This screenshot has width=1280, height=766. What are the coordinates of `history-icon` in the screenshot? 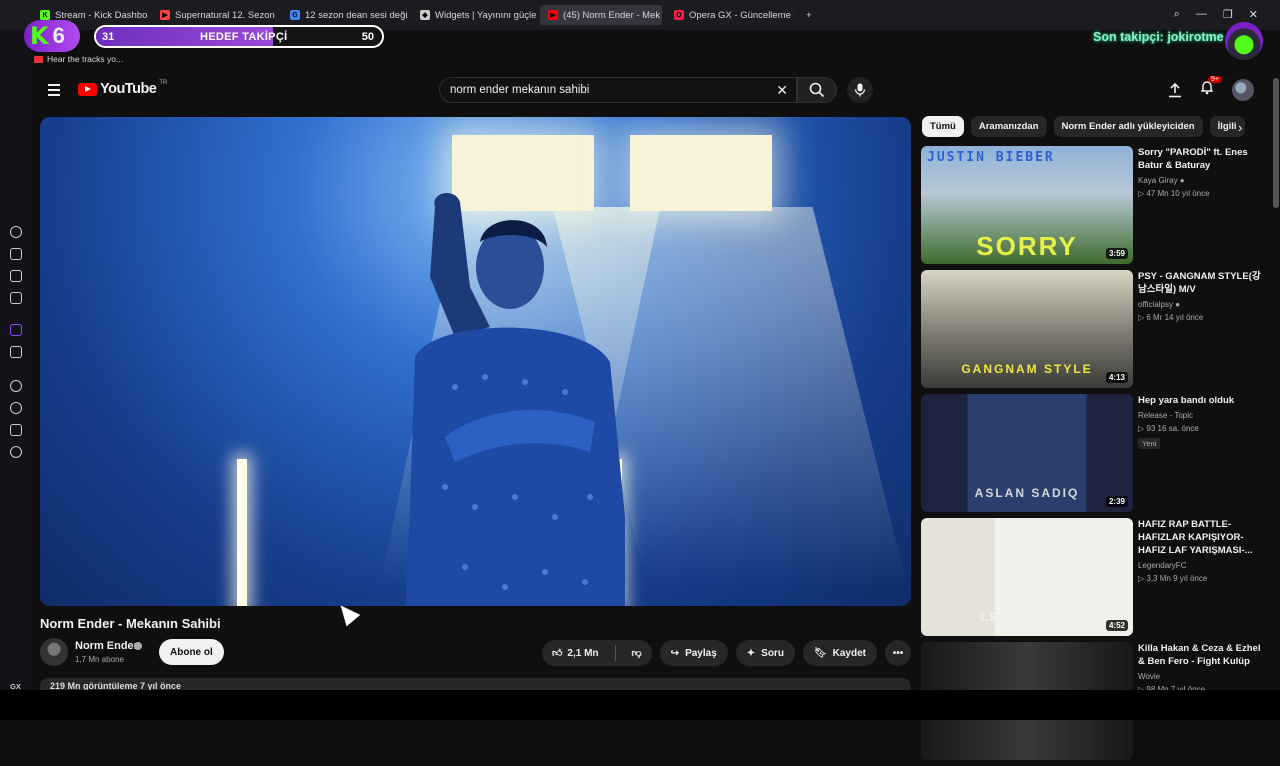 It's located at (16, 408).